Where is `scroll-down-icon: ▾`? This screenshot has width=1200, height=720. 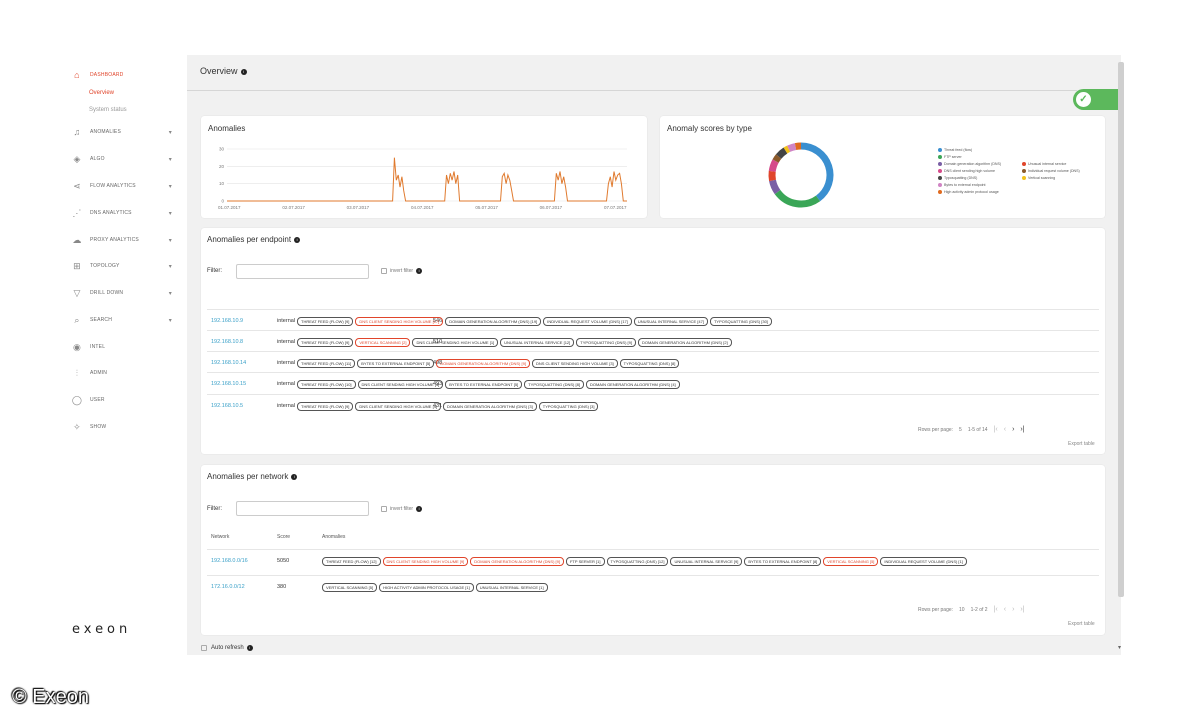
scroll-down-icon: ▾ is located at coordinates (1119, 647).